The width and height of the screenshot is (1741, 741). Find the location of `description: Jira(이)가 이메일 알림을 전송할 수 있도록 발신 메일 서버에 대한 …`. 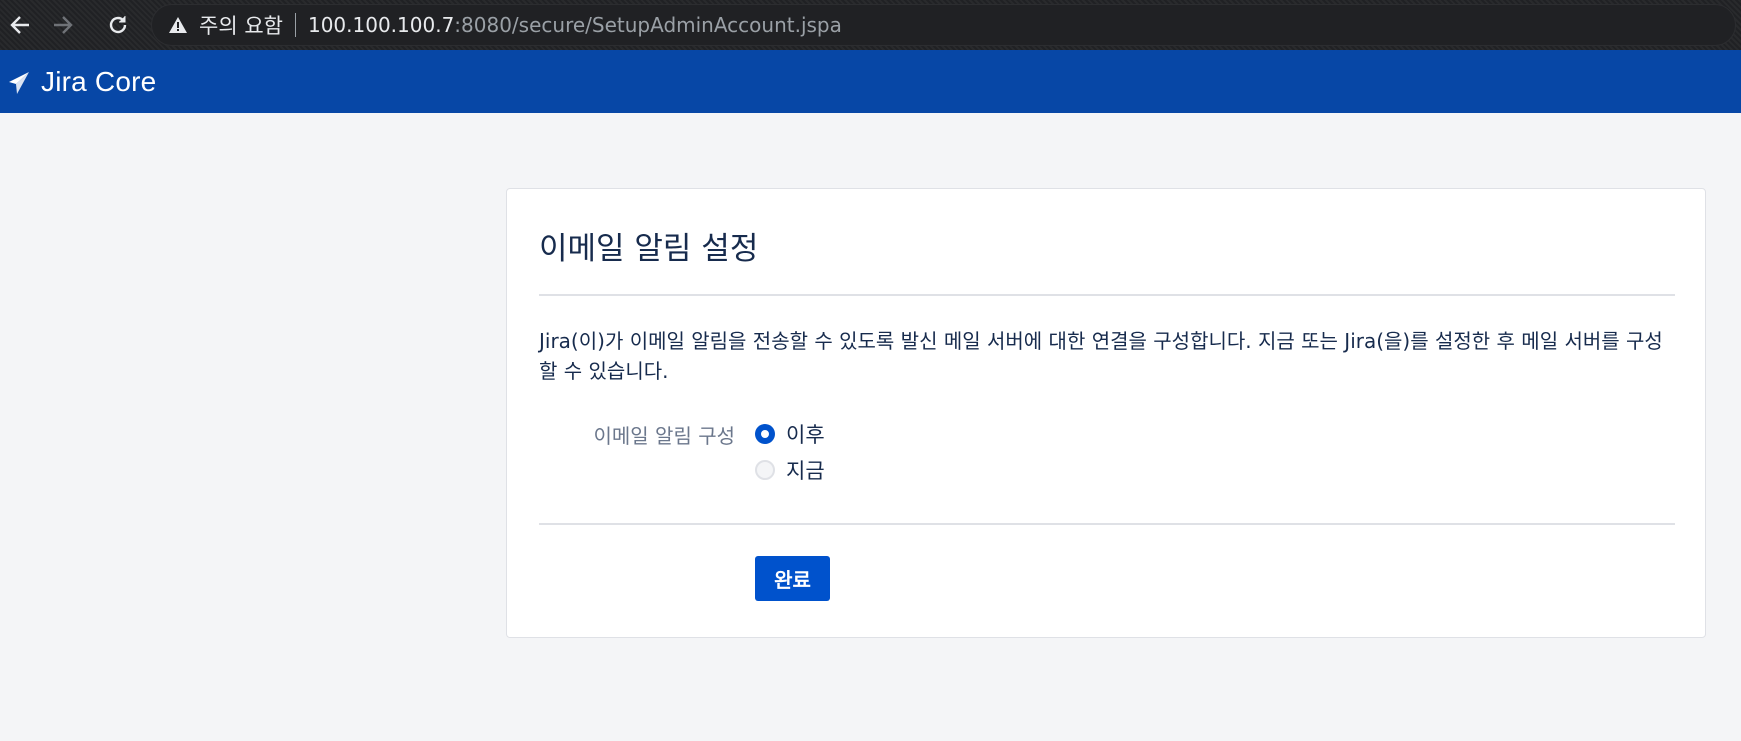

description: Jira(이)가 이메일 알림을 전송할 수 있도록 발신 메일 서버에 대한 … is located at coordinates (1101, 356).